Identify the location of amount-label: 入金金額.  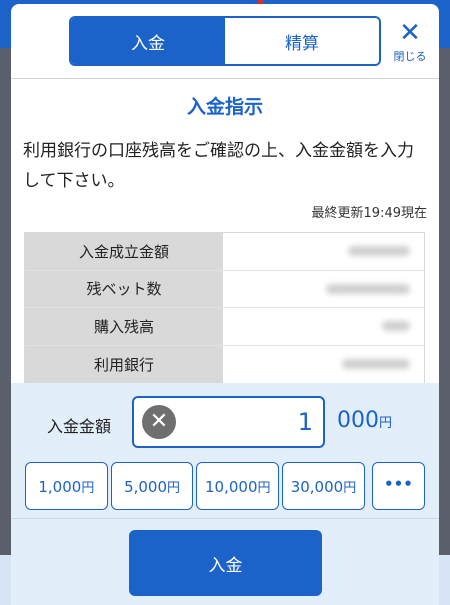
(79, 426).